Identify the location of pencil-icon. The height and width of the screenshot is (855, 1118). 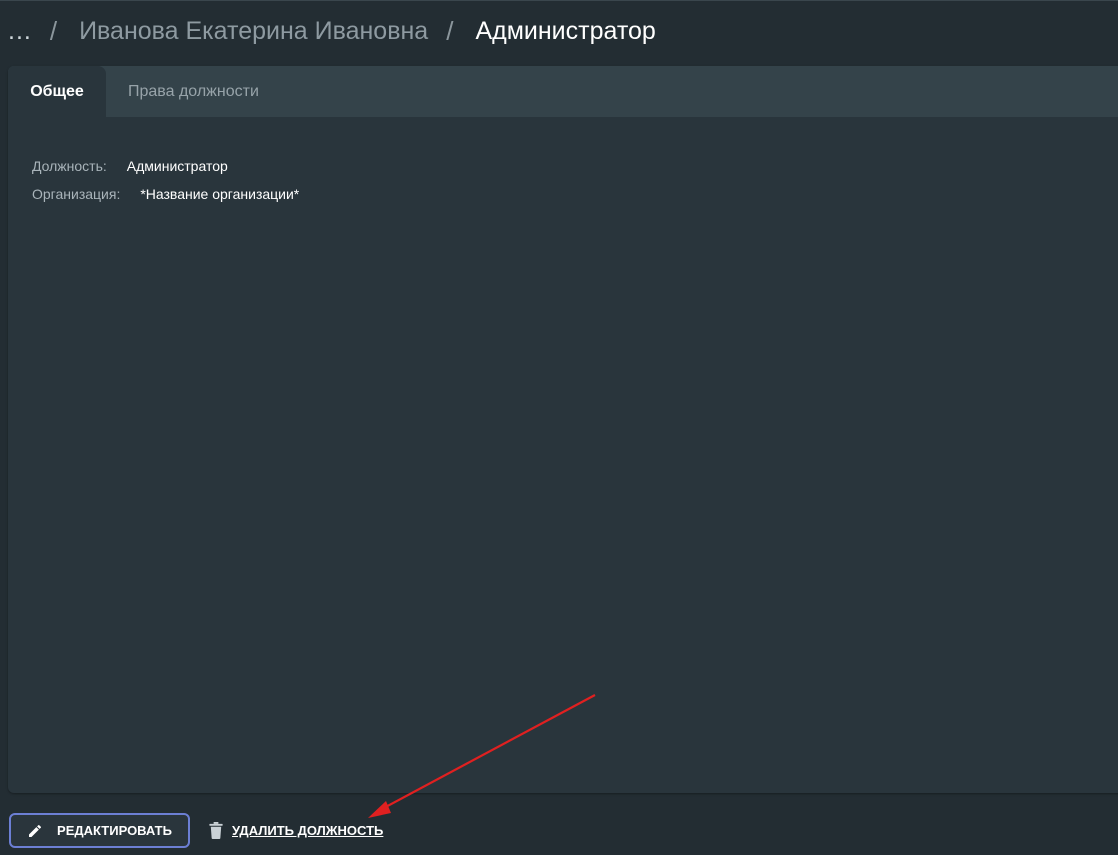
(35, 831).